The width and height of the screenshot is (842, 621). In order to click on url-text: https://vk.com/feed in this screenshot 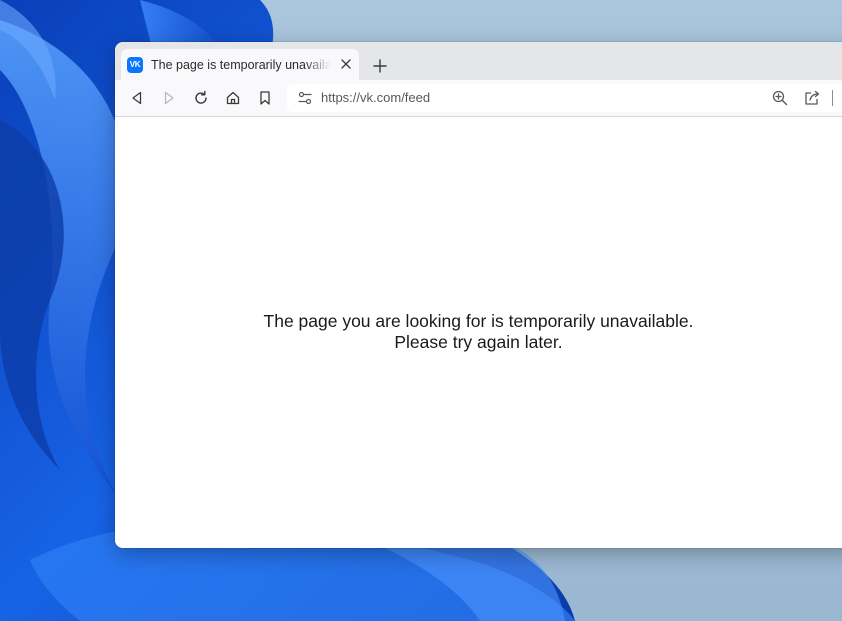, I will do `click(375, 97)`.